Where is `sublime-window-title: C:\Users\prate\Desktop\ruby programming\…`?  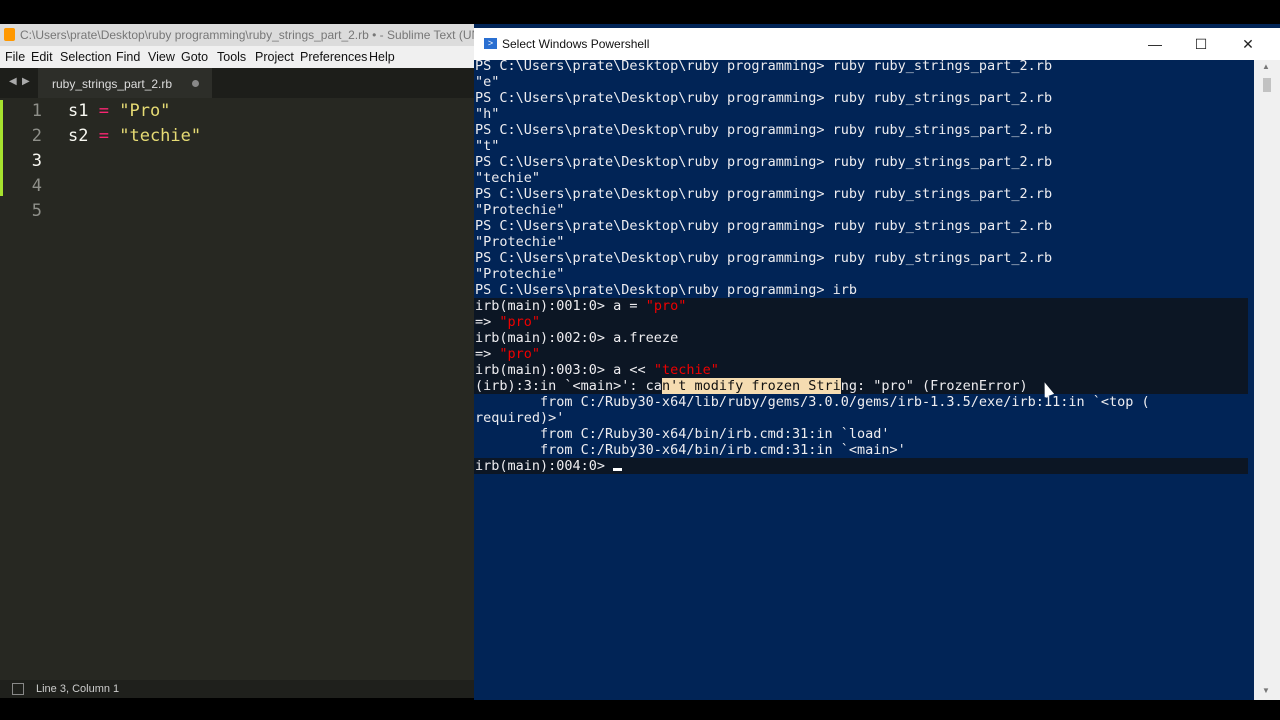 sublime-window-title: C:\Users\prate\Desktop\ruby programming\… is located at coordinates (247, 35).